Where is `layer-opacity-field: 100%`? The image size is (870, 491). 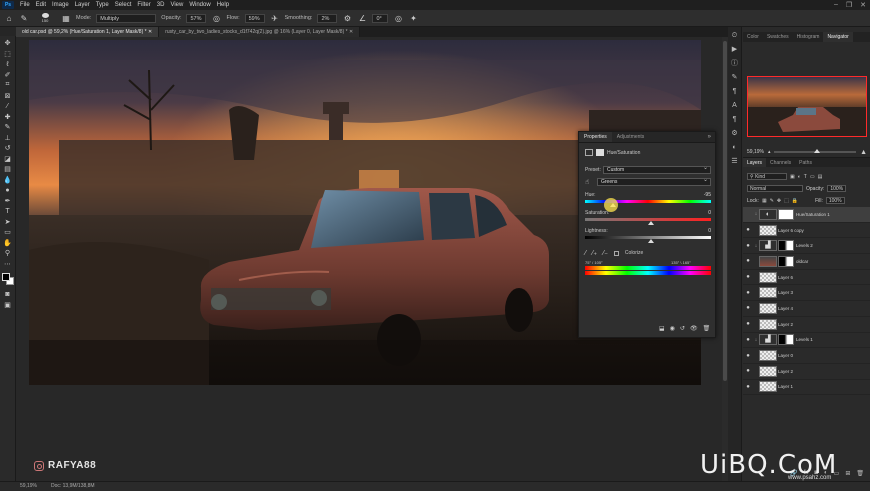
layer-opacity-field: 100% is located at coordinates (837, 188).